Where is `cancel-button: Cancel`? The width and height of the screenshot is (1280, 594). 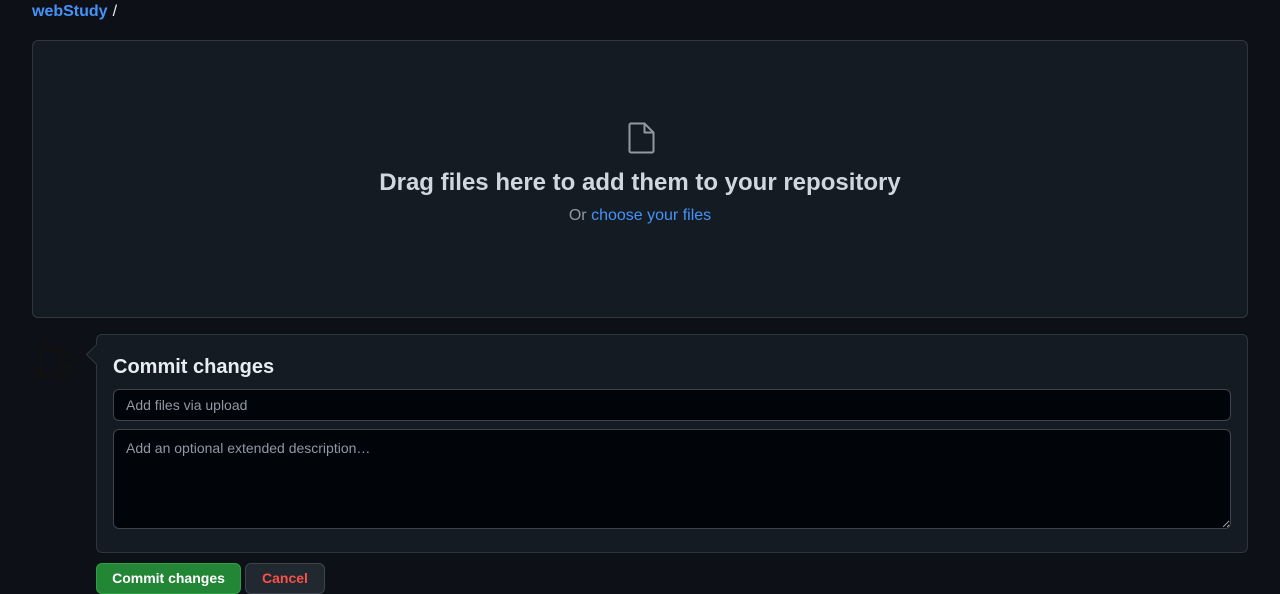 cancel-button: Cancel is located at coordinates (285, 578).